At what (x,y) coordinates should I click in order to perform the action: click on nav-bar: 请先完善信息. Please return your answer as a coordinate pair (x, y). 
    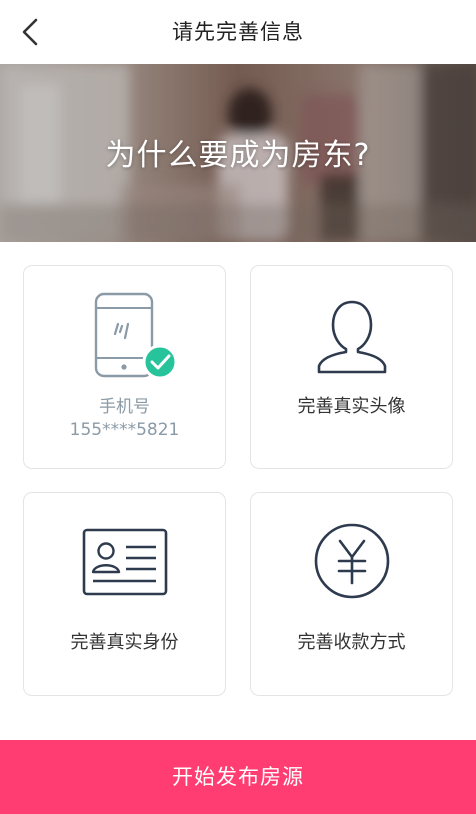
    Looking at the image, I should click on (238, 32).